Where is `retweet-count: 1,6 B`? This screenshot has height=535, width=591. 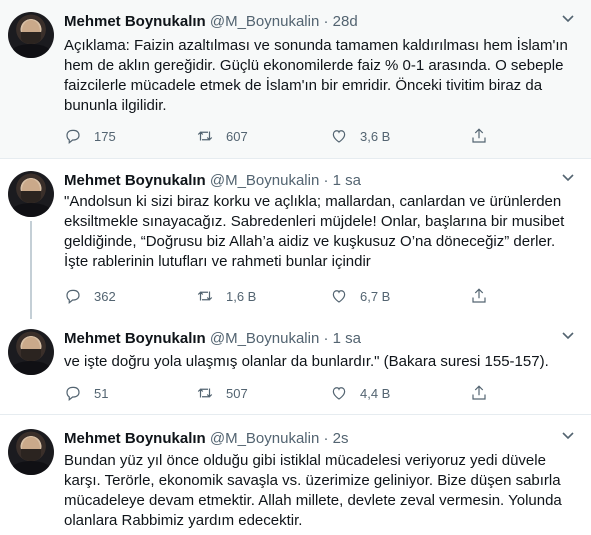 retweet-count: 1,6 B is located at coordinates (241, 296).